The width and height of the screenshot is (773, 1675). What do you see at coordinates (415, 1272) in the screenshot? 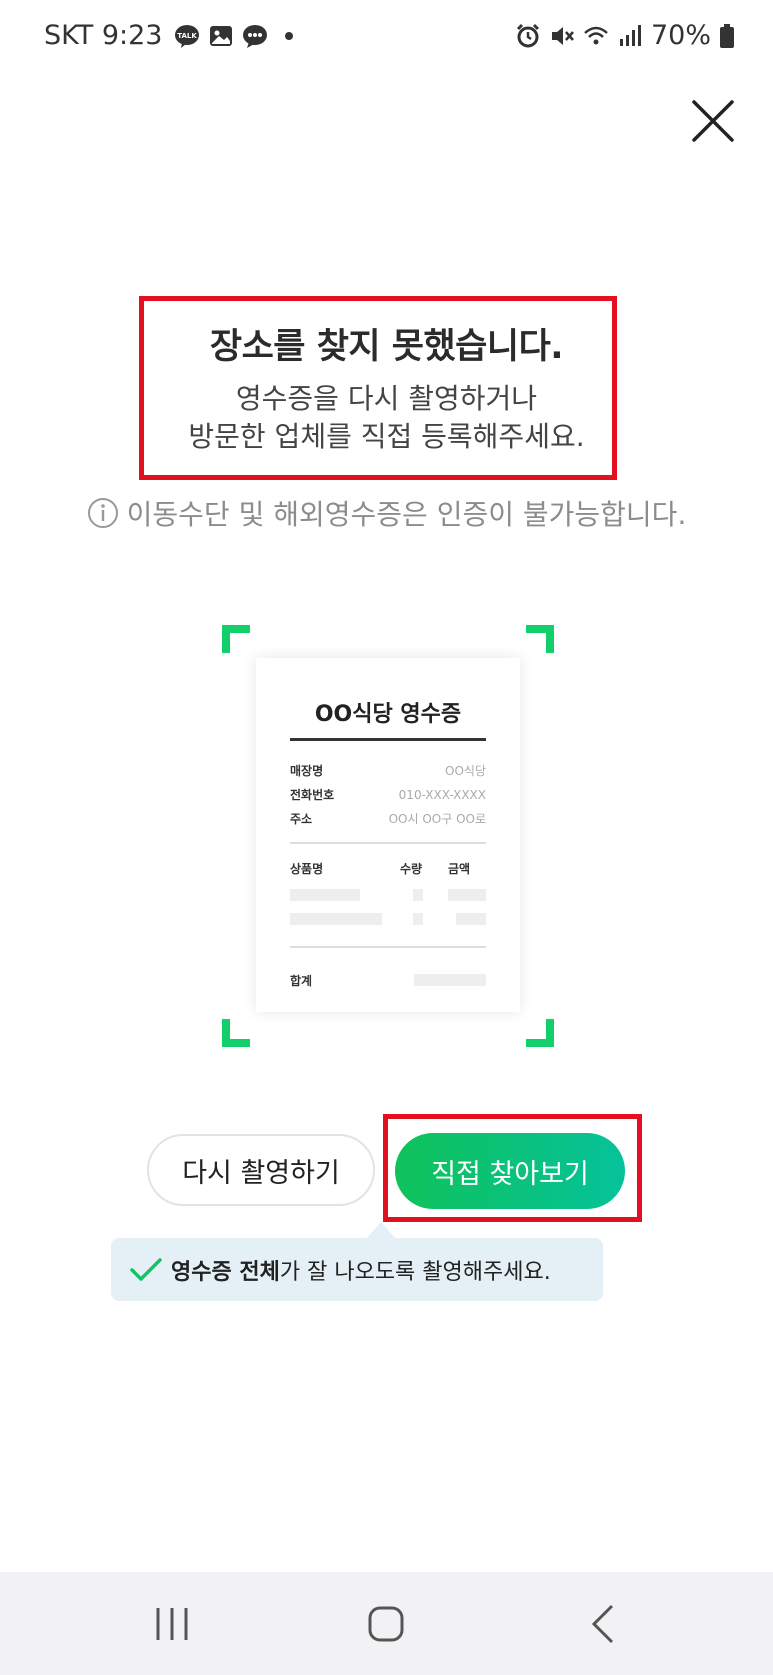
I see `tooltip-rest-text: 가 잘 나오도록 촬영해주세요.` at bounding box center [415, 1272].